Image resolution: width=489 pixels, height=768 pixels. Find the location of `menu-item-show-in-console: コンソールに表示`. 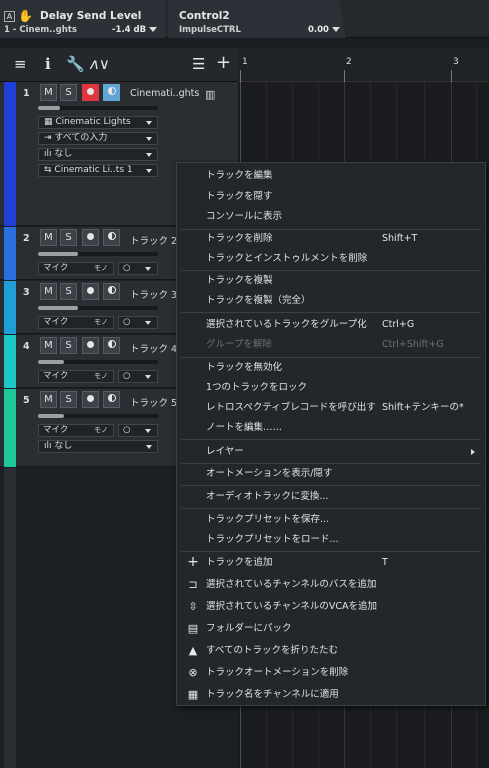

menu-item-show-in-console: コンソールに表示 is located at coordinates (331, 216).